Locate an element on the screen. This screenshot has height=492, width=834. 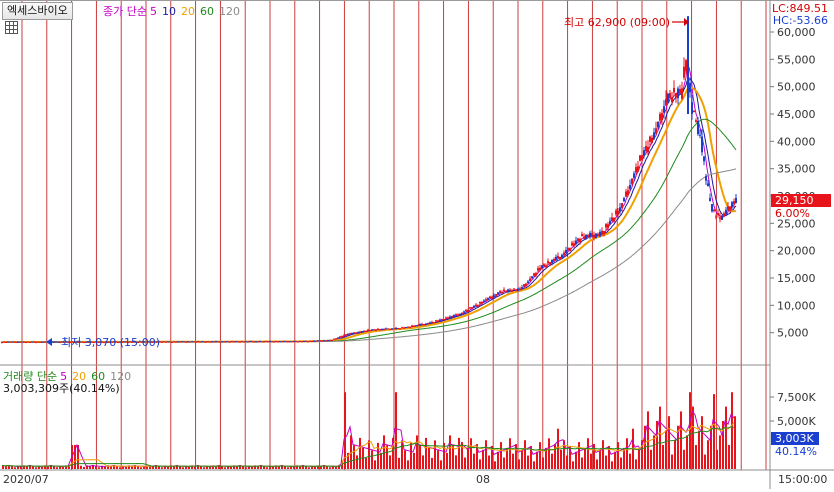
hc-label: HC:-53.66 is located at coordinates (800, 20).